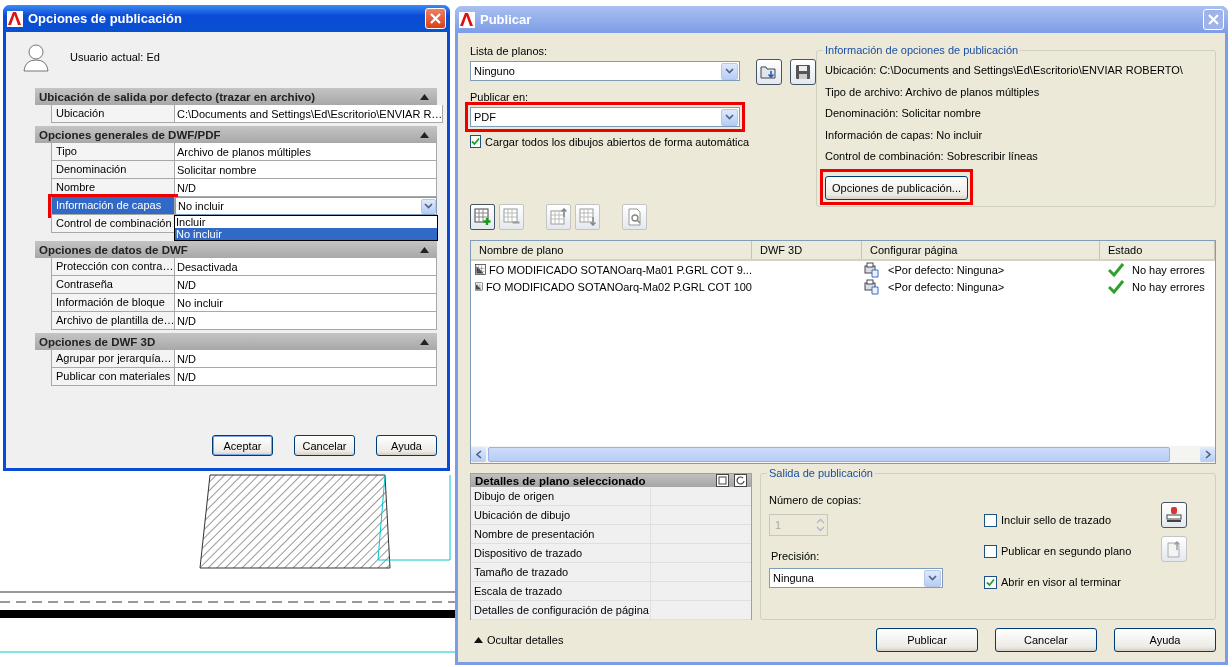  I want to click on horizontal-scrollbar, so click(843, 454).